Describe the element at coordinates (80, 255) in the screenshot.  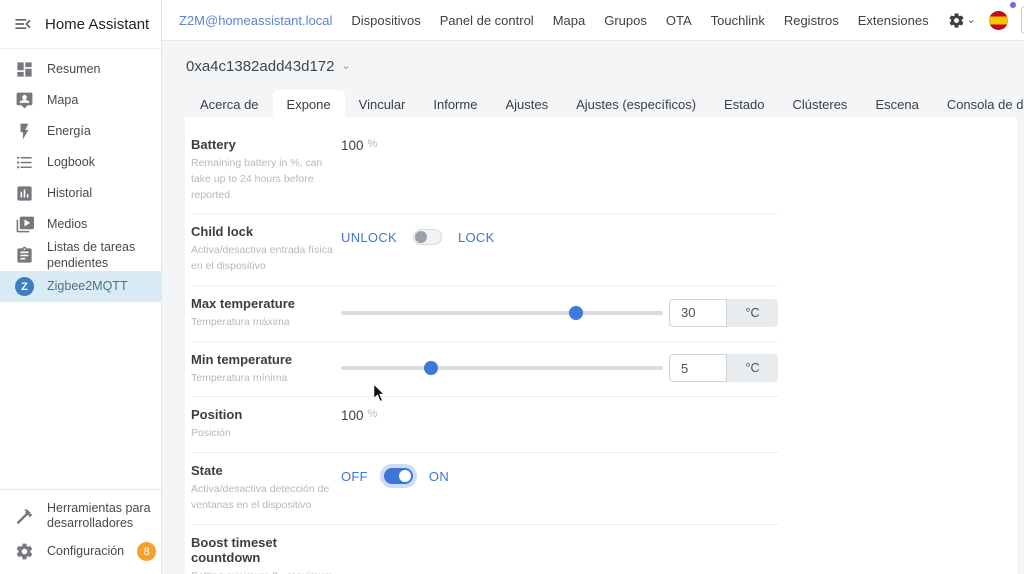
I see `sidebar-item-listas-de-tareas-pendientes: Listas de tareas pendientes` at that location.